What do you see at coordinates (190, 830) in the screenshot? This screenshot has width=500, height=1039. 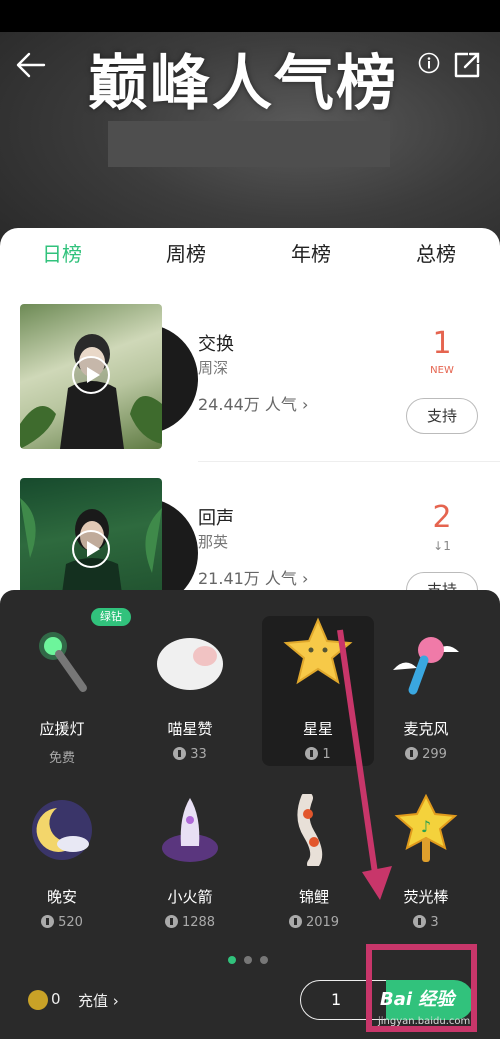 I see `rocket-icon` at bounding box center [190, 830].